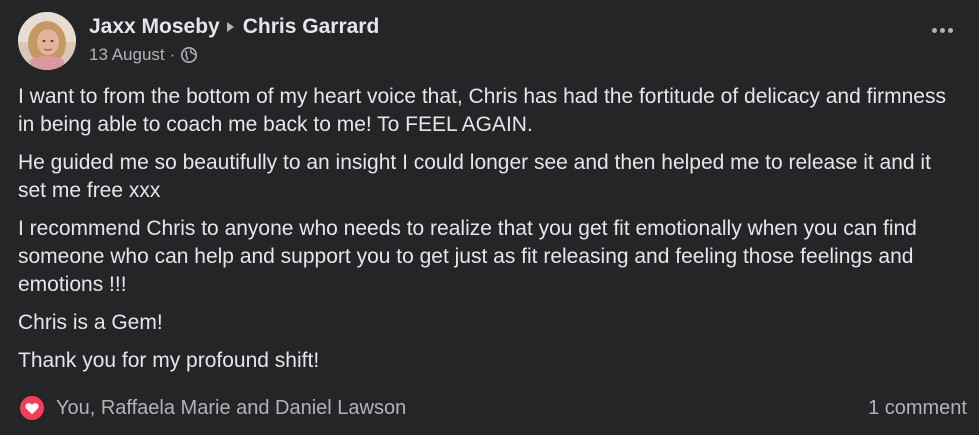 The image size is (979, 435). I want to click on comments-count: 1 comment, so click(917, 408).